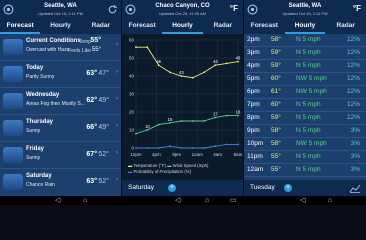 The image size is (366, 240). What do you see at coordinates (91, 181) in the screenshot?
I see `high-temp: 63°` at bounding box center [91, 181].